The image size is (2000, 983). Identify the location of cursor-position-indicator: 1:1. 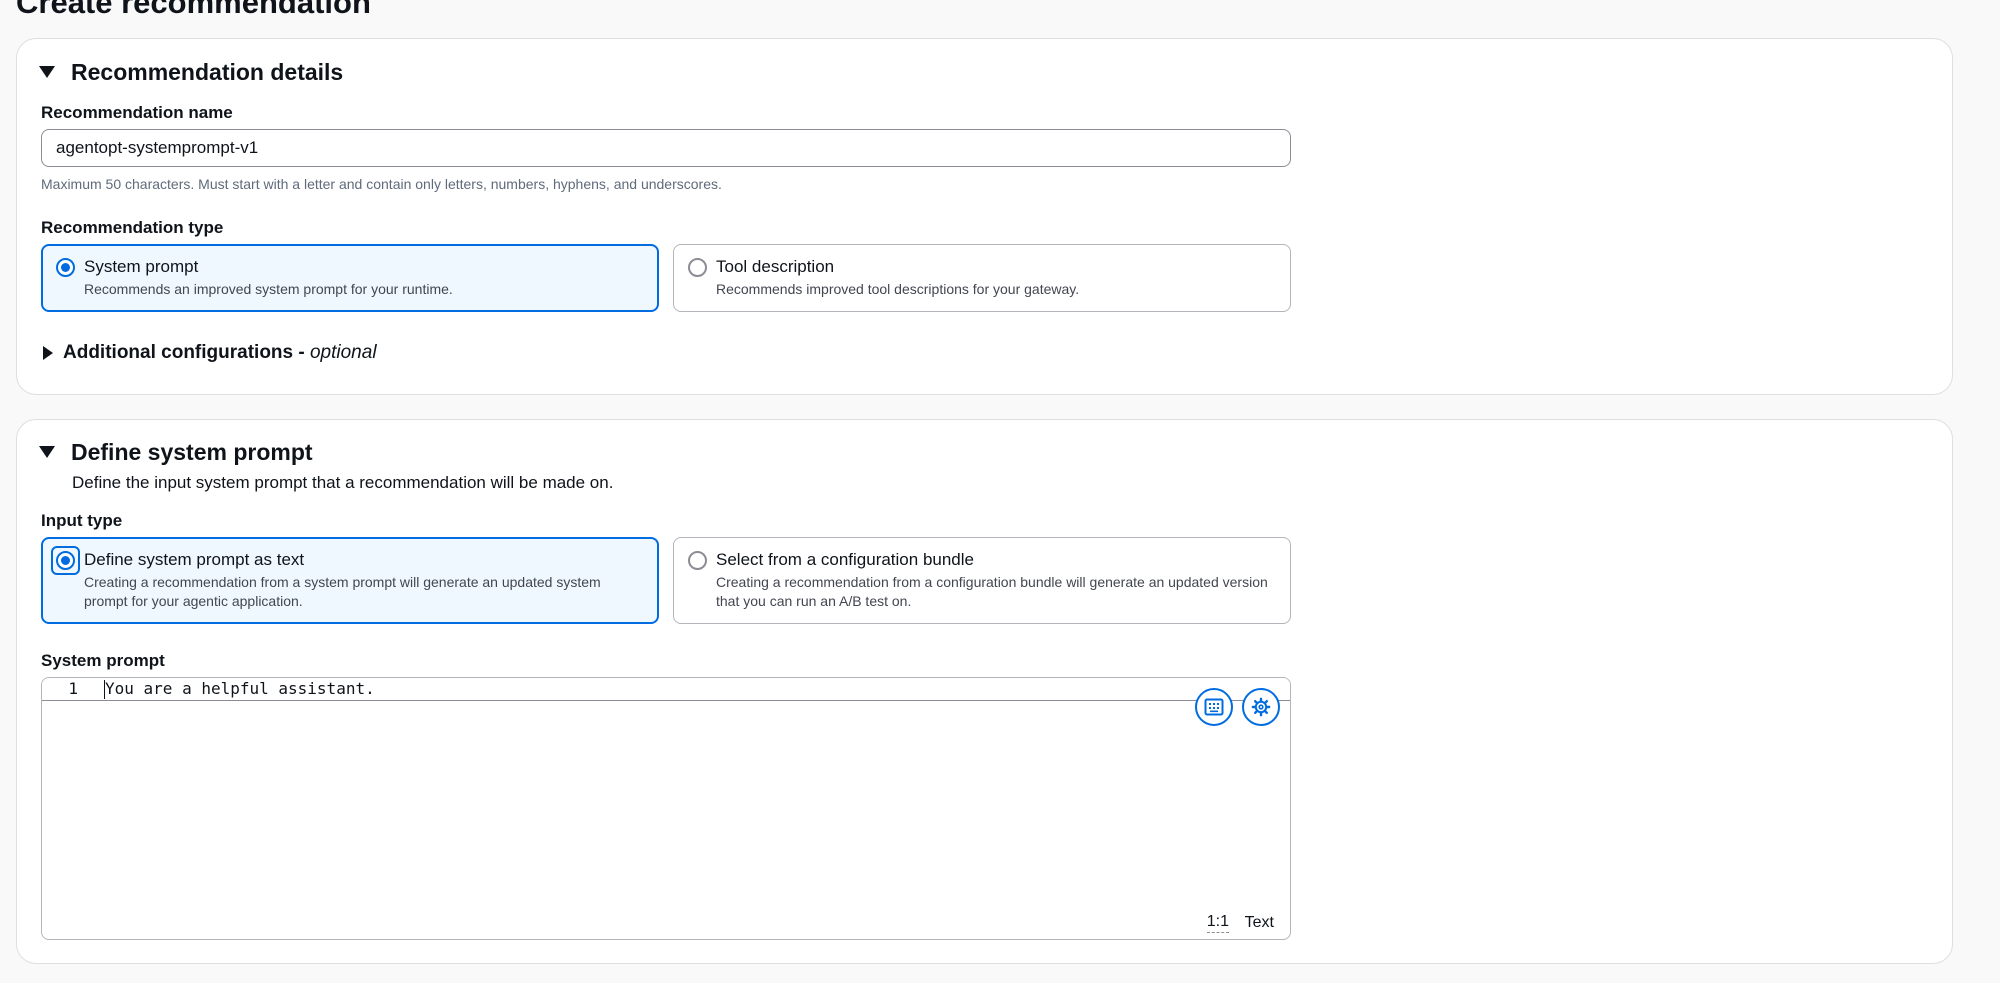
(1217, 922).